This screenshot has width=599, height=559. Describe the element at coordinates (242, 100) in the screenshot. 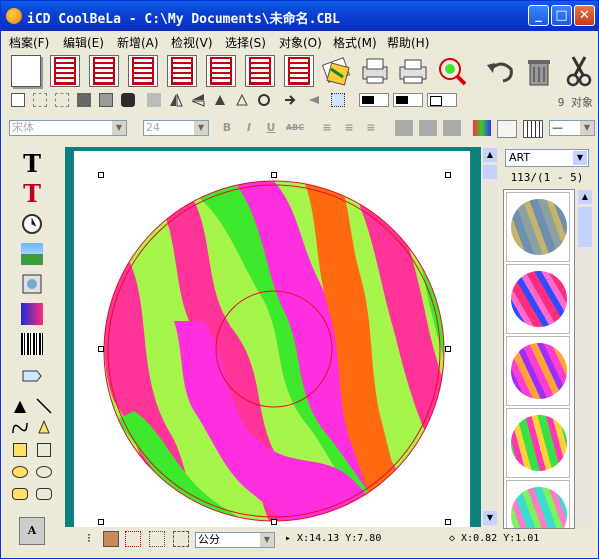

I see `rotate-right-icon` at that location.